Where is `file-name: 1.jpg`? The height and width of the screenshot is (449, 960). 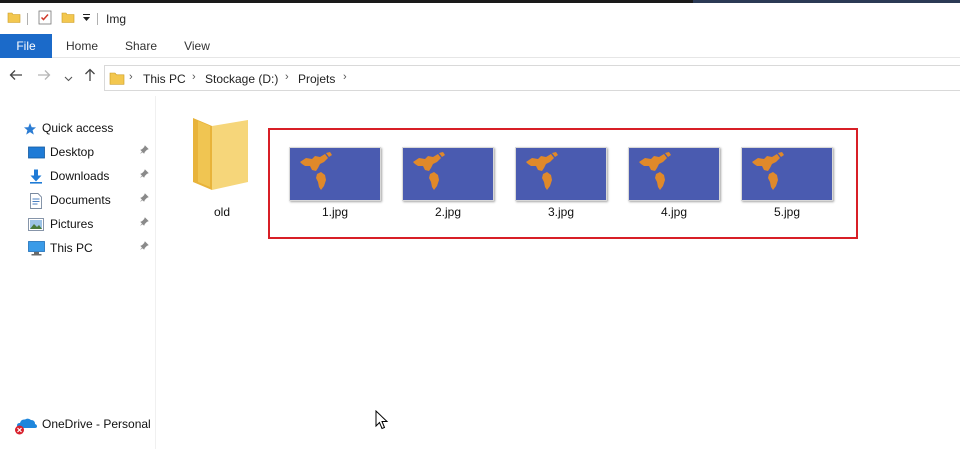
file-name: 1.jpg is located at coordinates (335, 212).